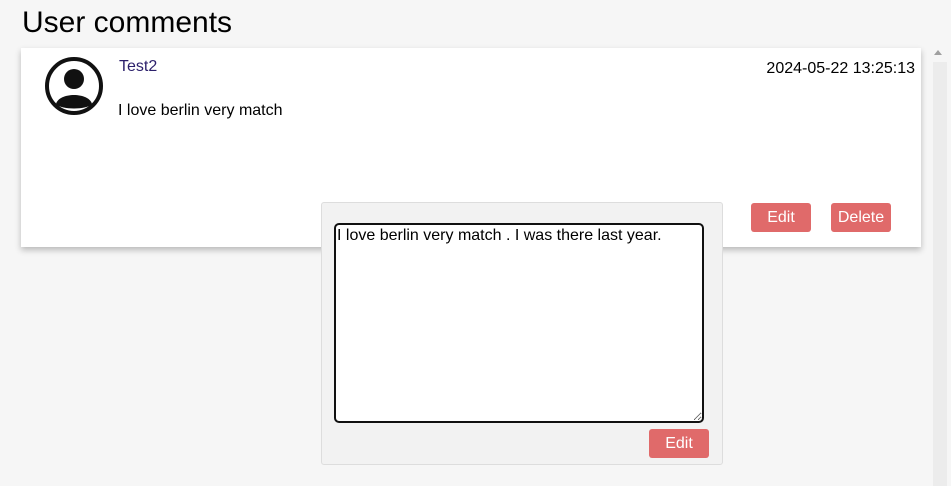  Describe the element at coordinates (861, 217) in the screenshot. I see `delete-button: Delete` at that location.